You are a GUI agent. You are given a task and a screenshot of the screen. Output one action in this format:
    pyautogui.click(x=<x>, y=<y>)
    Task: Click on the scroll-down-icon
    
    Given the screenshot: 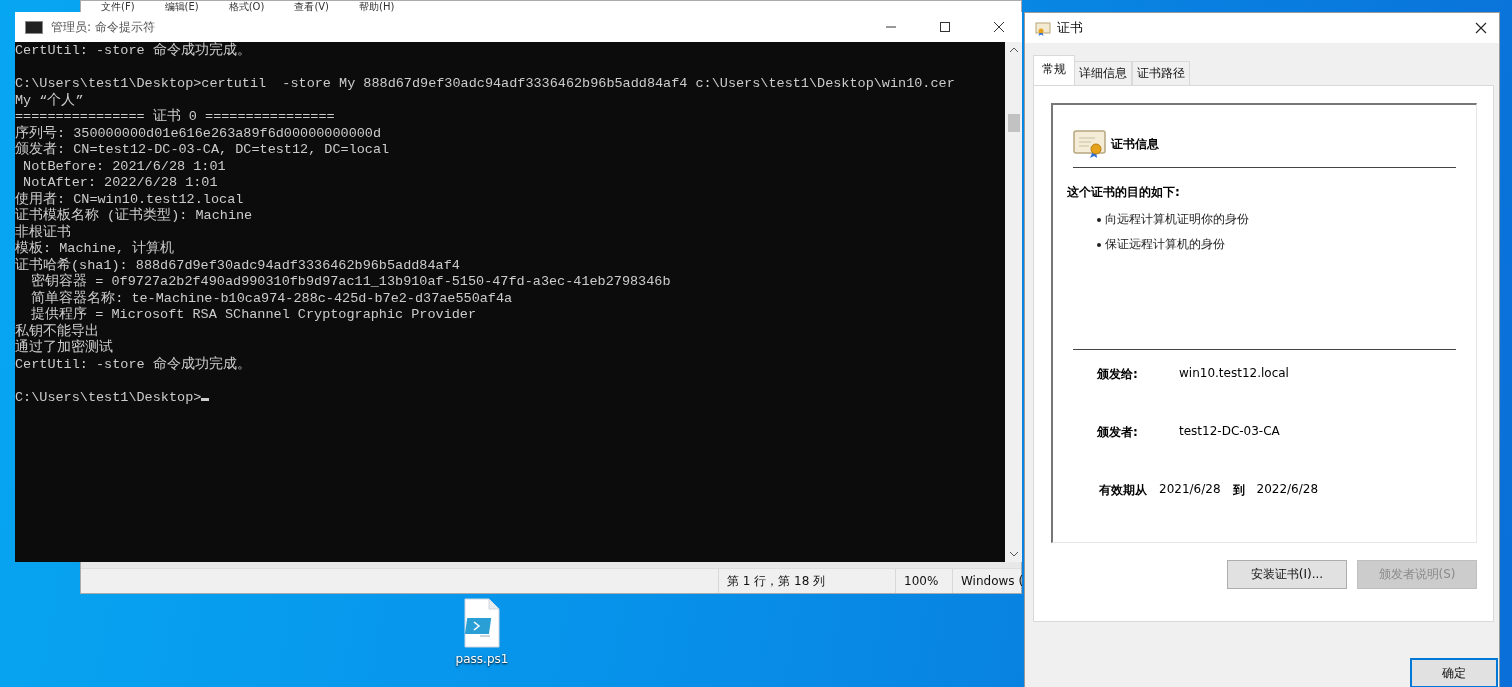 What is the action you would take?
    pyautogui.click(x=1013, y=554)
    